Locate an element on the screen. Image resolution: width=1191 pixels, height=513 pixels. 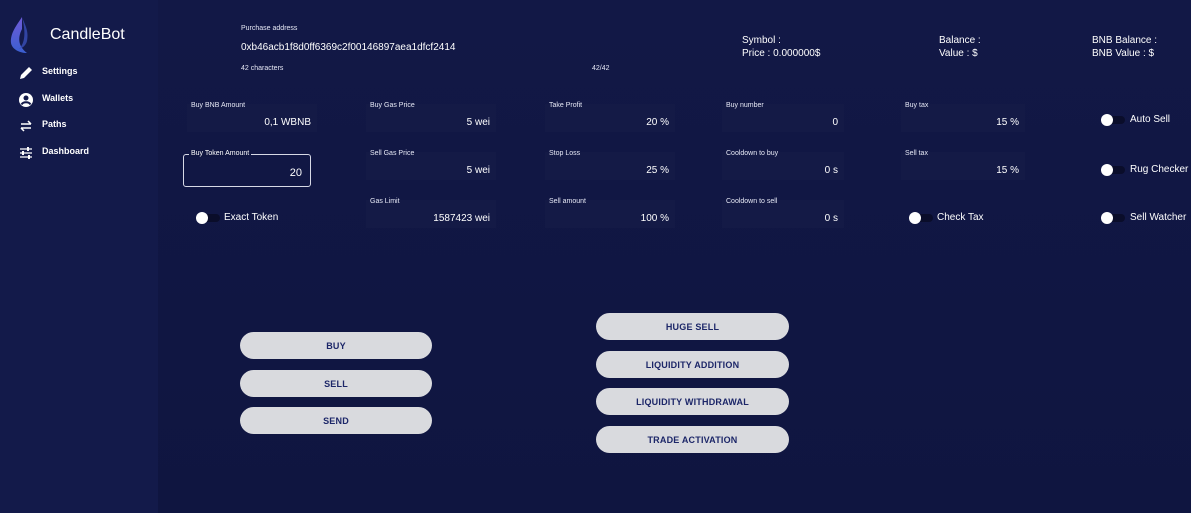
auto-sell-toggle is located at coordinates (1113, 120).